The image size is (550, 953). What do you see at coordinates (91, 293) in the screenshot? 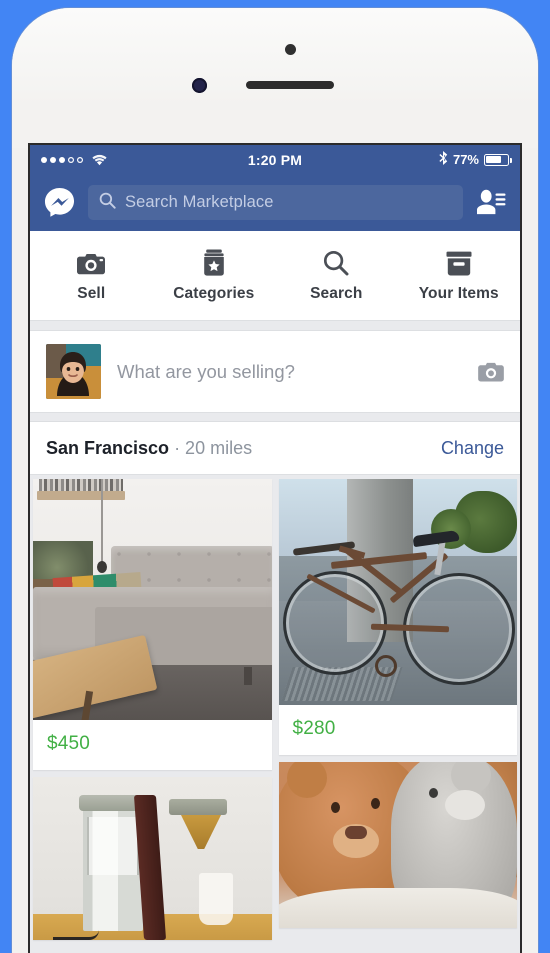
I see `tab-sell-label: Sell` at bounding box center [91, 293].